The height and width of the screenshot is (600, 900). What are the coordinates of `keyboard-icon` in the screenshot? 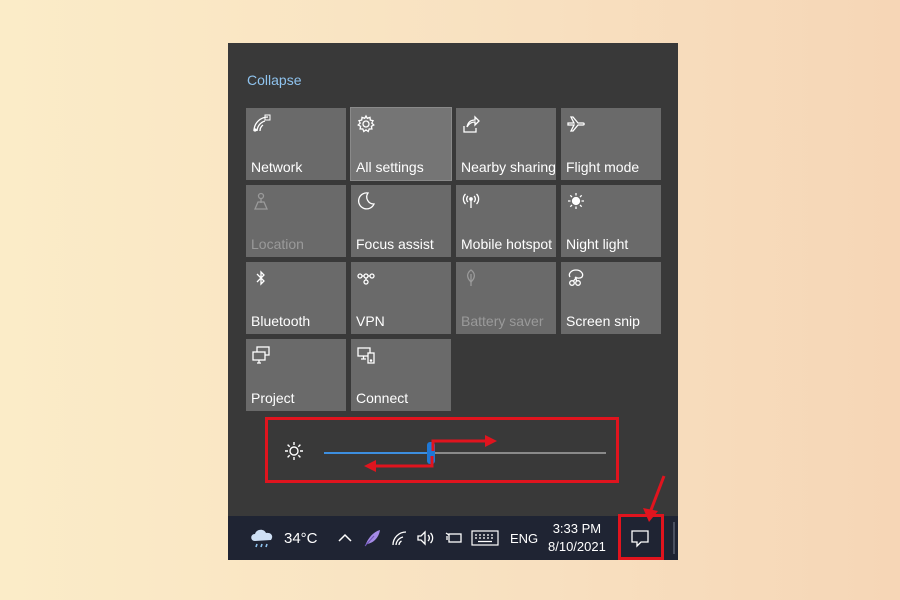 It's located at (485, 538).